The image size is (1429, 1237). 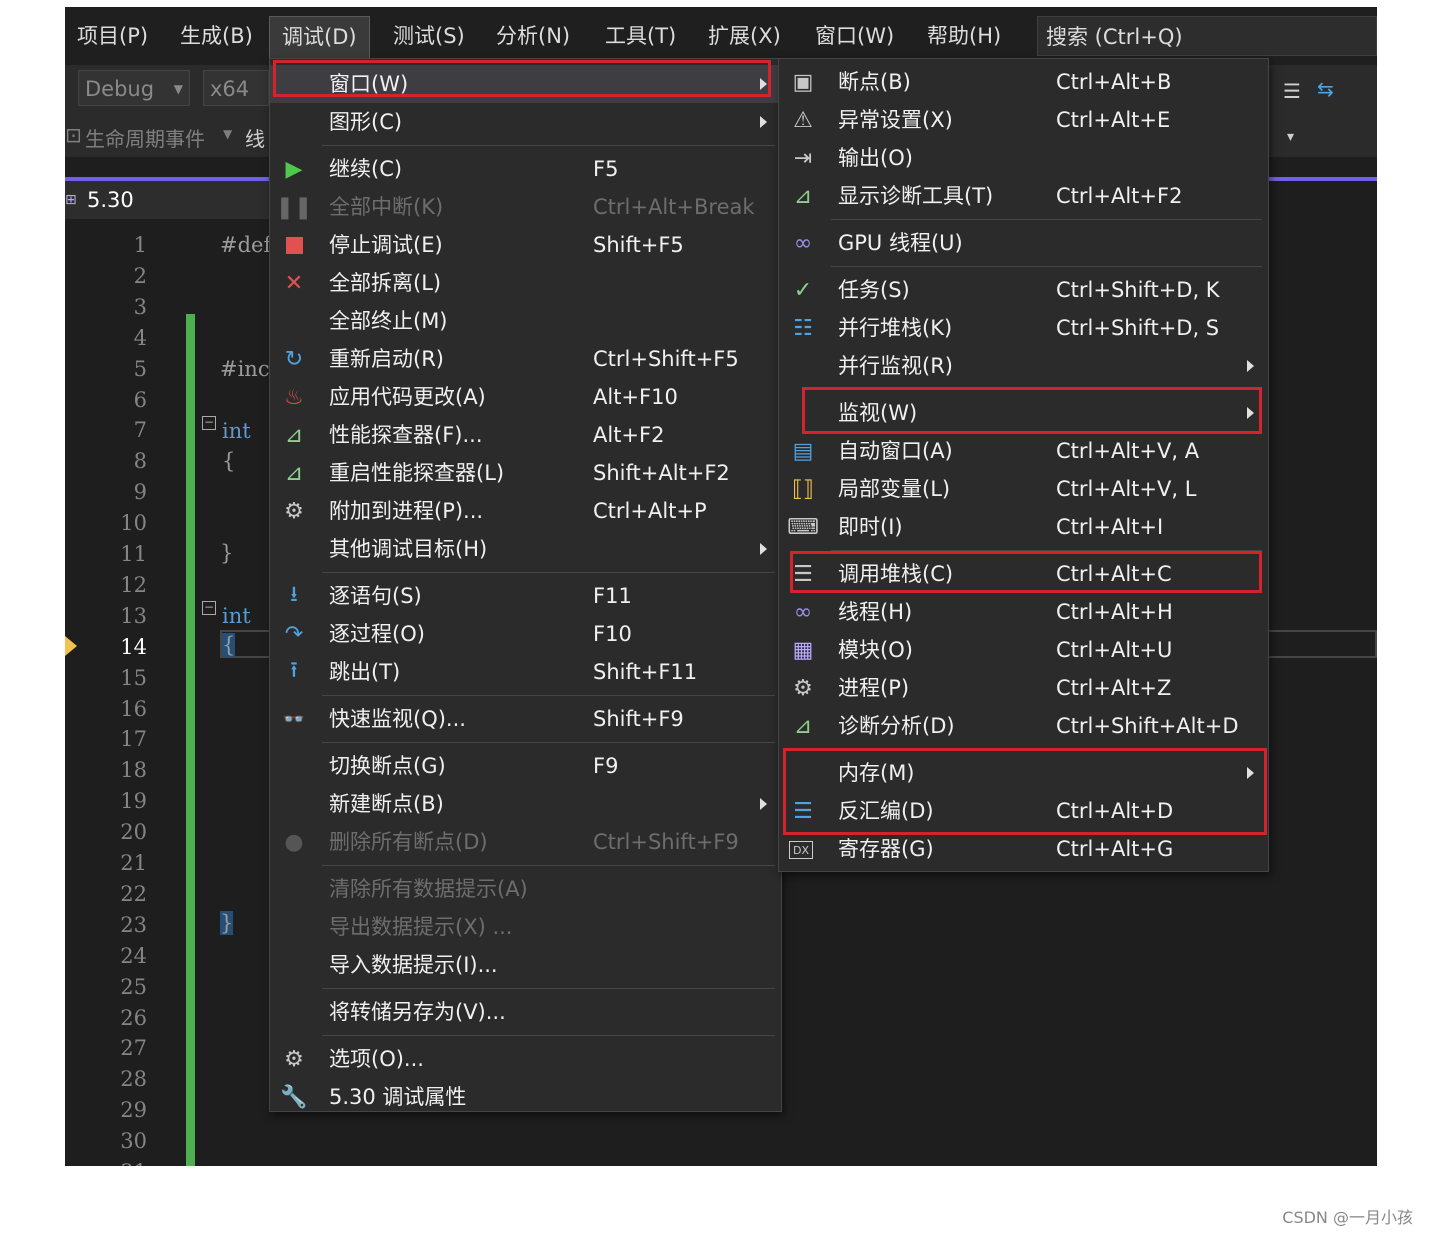 I want to click on line-number: 22, so click(x=133, y=893).